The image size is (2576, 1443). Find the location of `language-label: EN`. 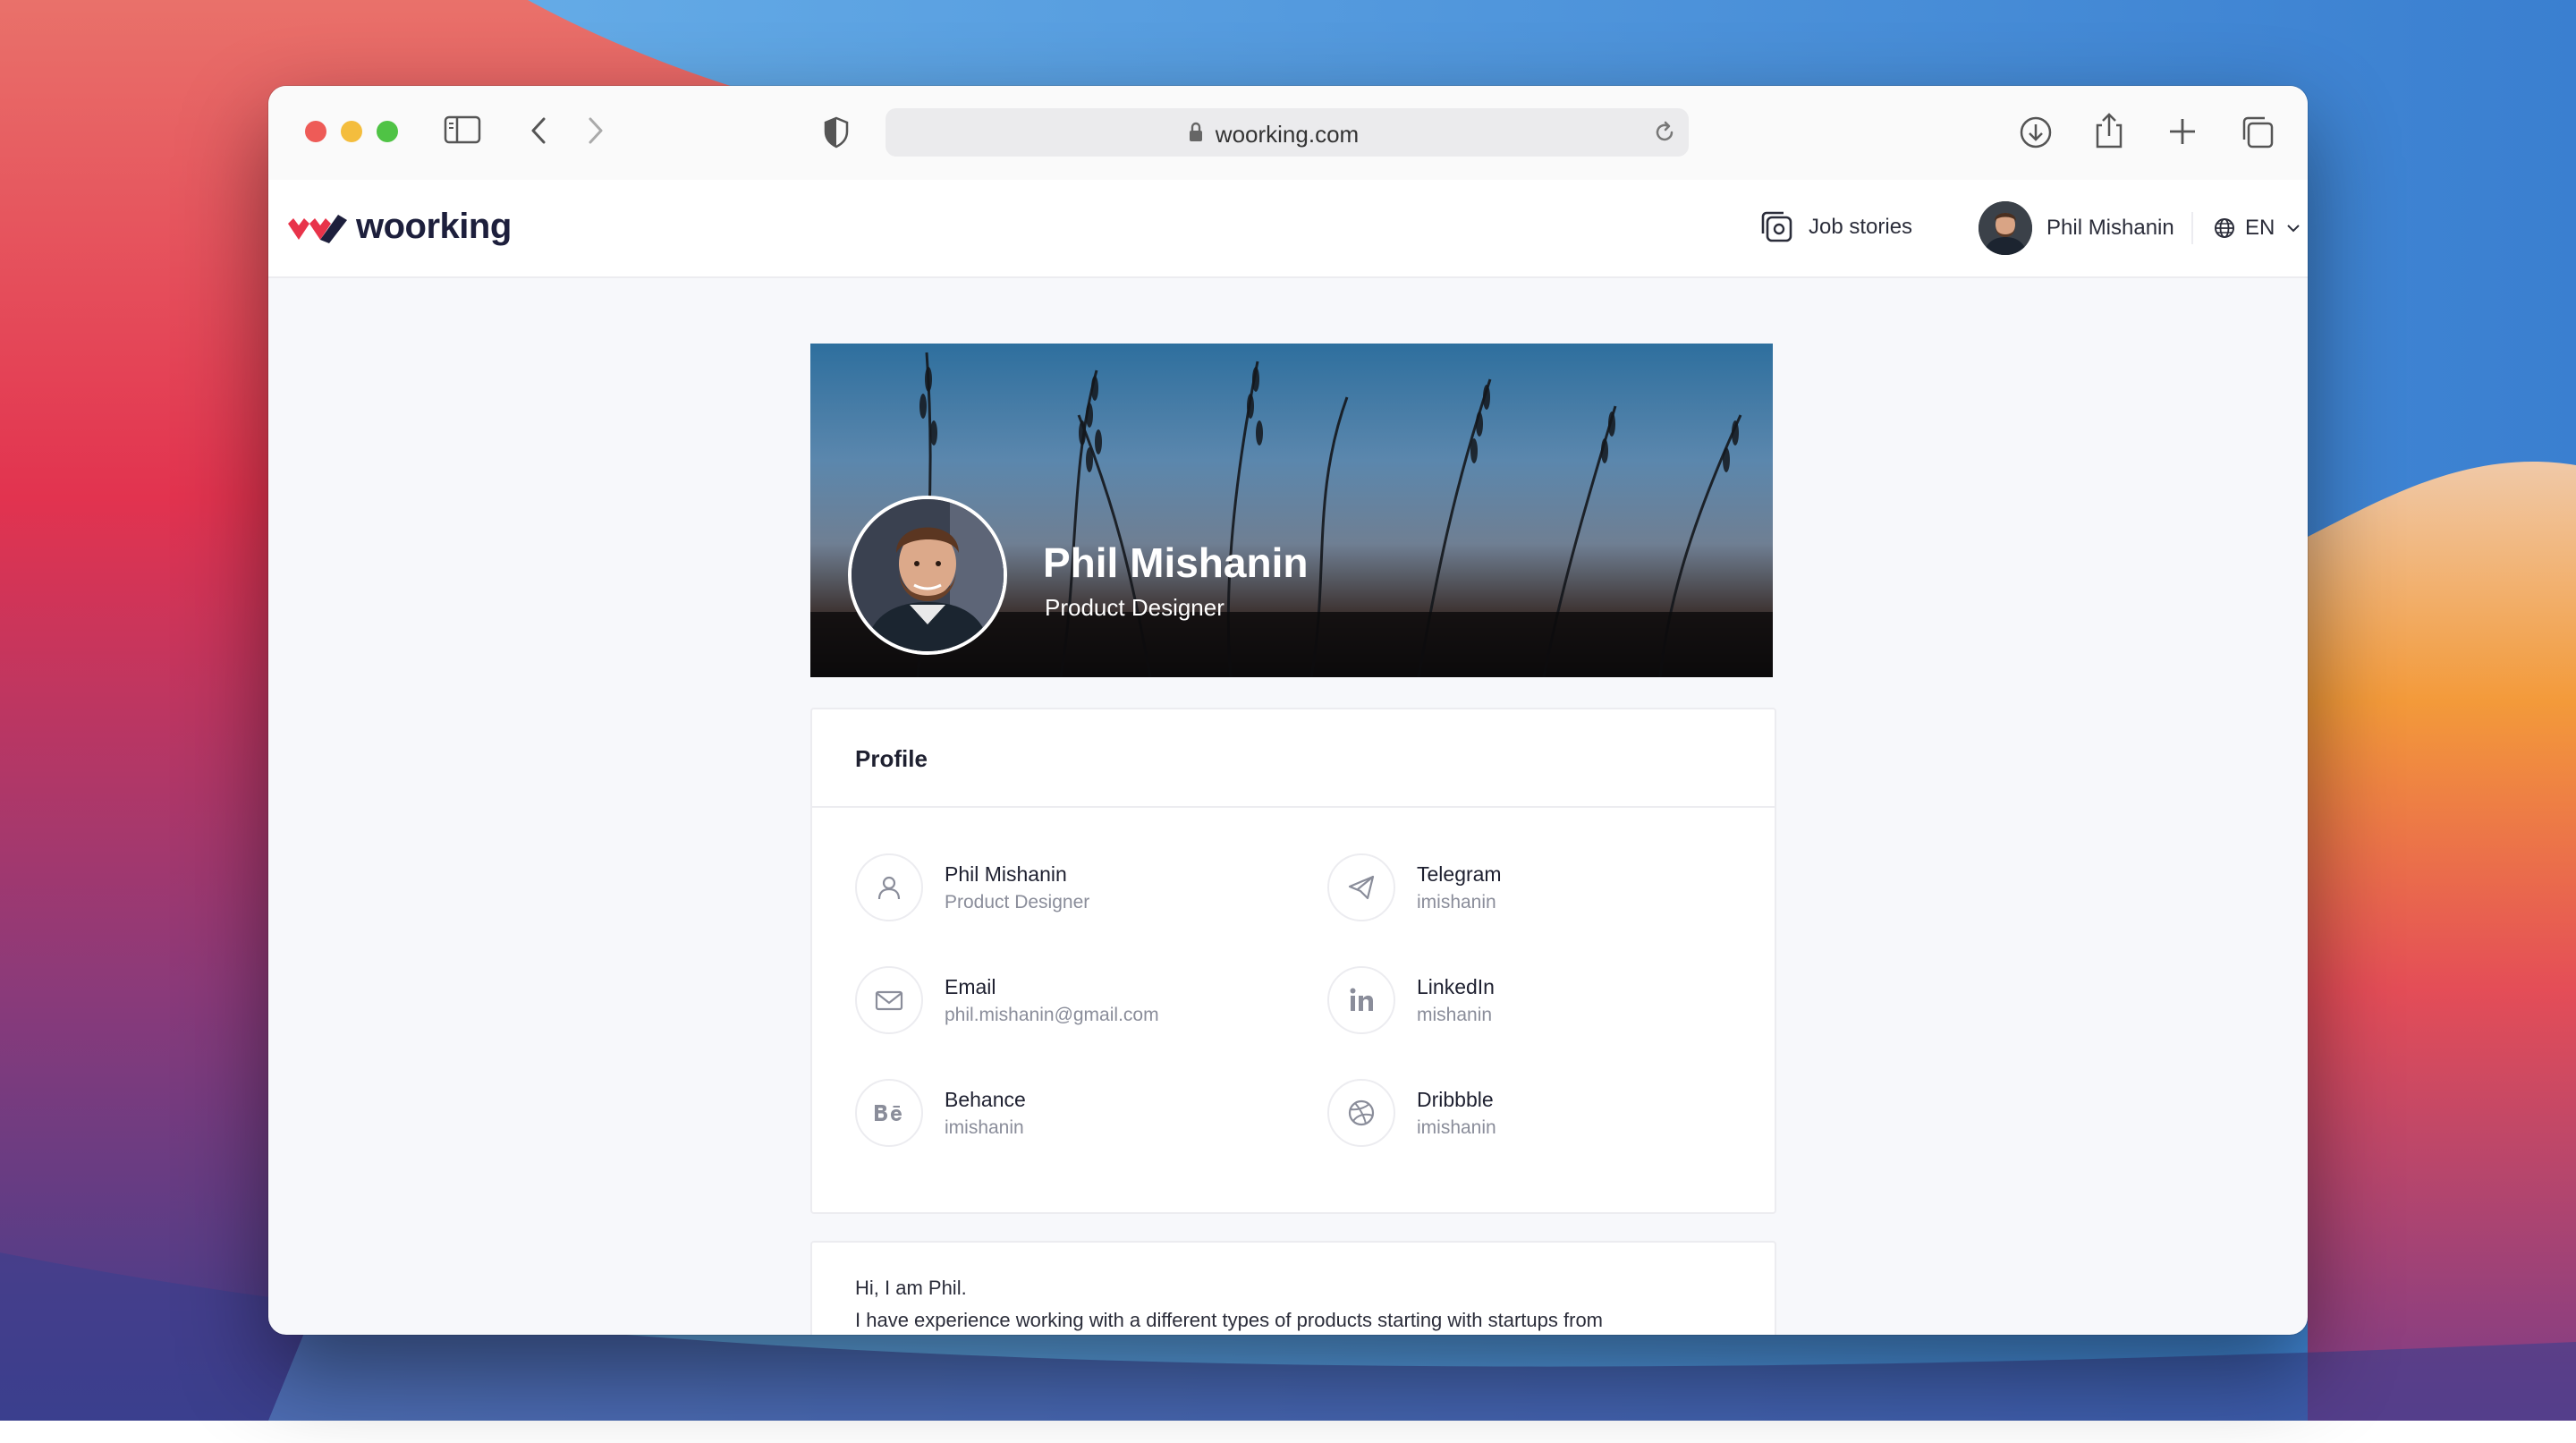

language-label: EN is located at coordinates (2260, 228).